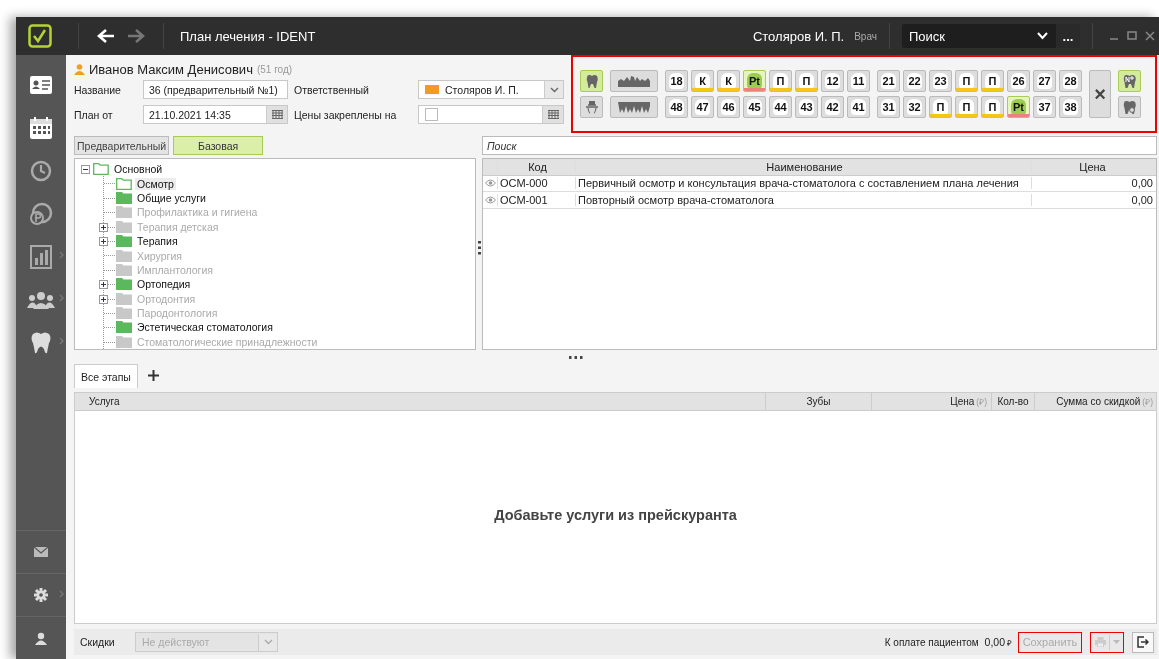 The image size is (1159, 659). I want to click on tooth-button: 12, so click(832, 81).